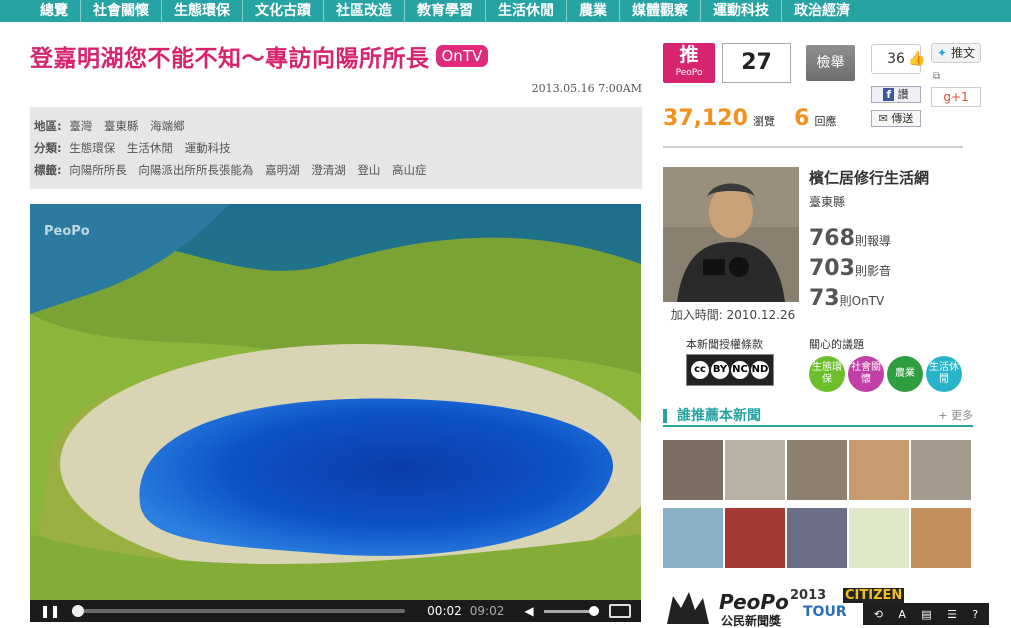  Describe the element at coordinates (594, 610) in the screenshot. I see `volume-knob` at that location.